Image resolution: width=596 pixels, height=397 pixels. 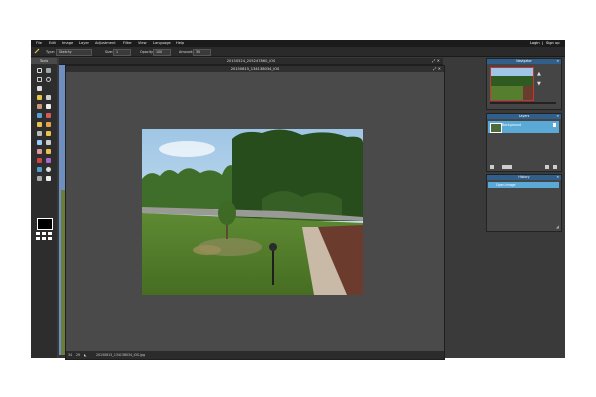 I want to click on layer-trash-icon, so click(x=555, y=167).